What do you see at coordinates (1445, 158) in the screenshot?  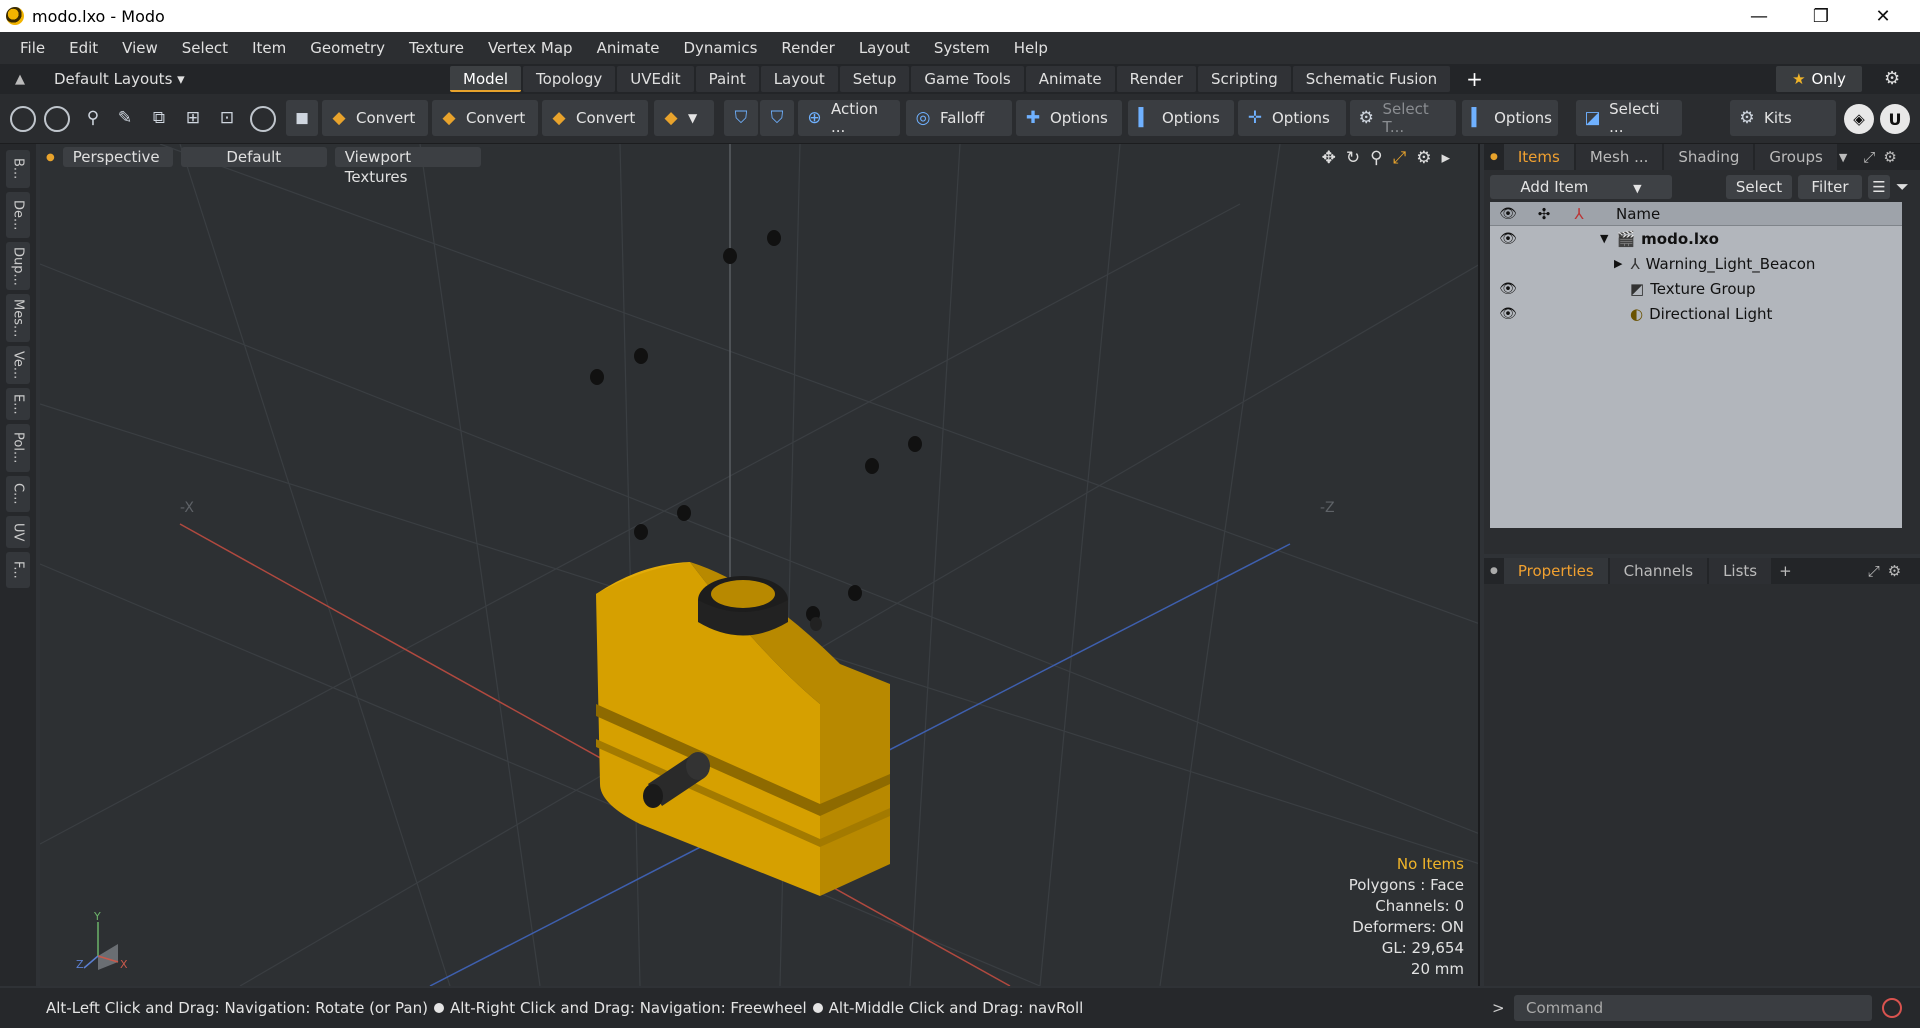 I see `expand-arrow-icon: ▸` at bounding box center [1445, 158].